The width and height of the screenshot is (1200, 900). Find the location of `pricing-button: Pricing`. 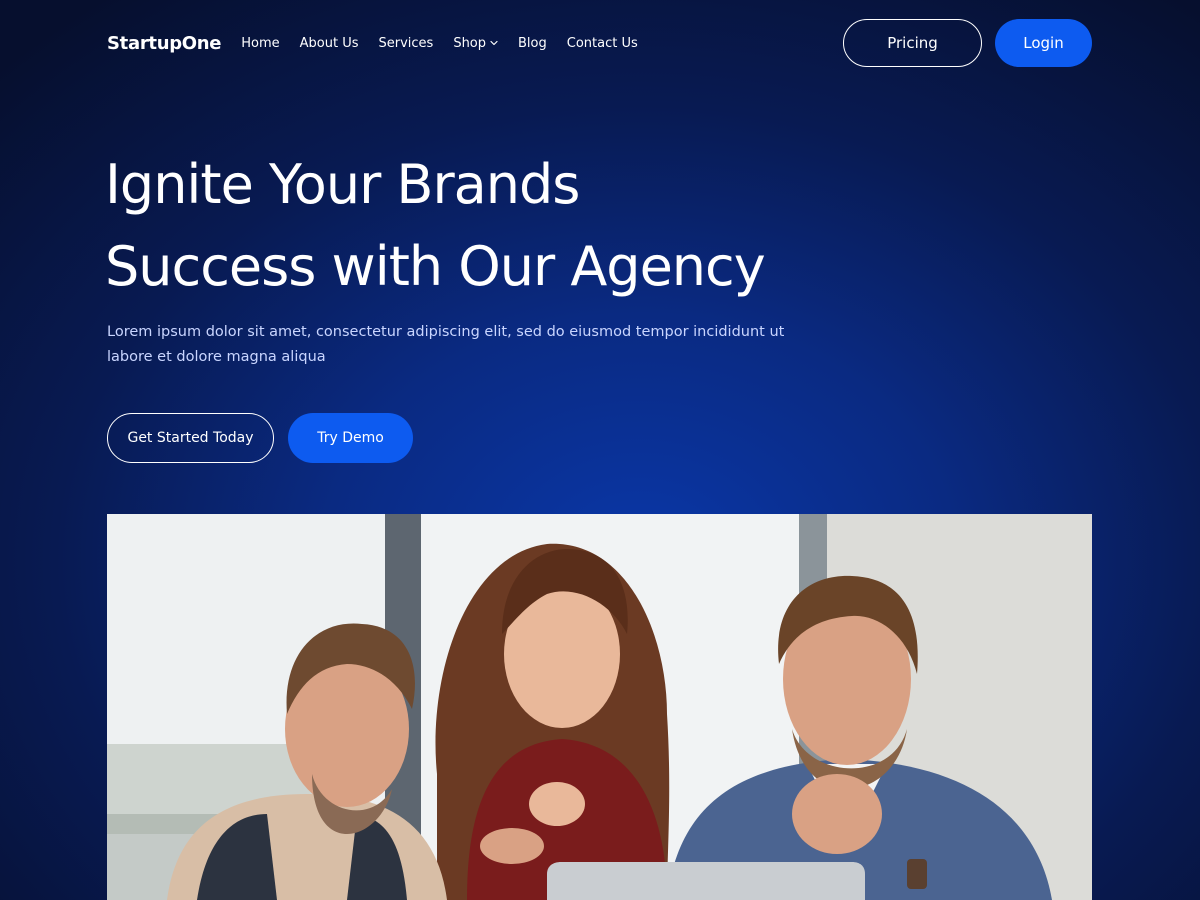

pricing-button: Pricing is located at coordinates (912, 43).